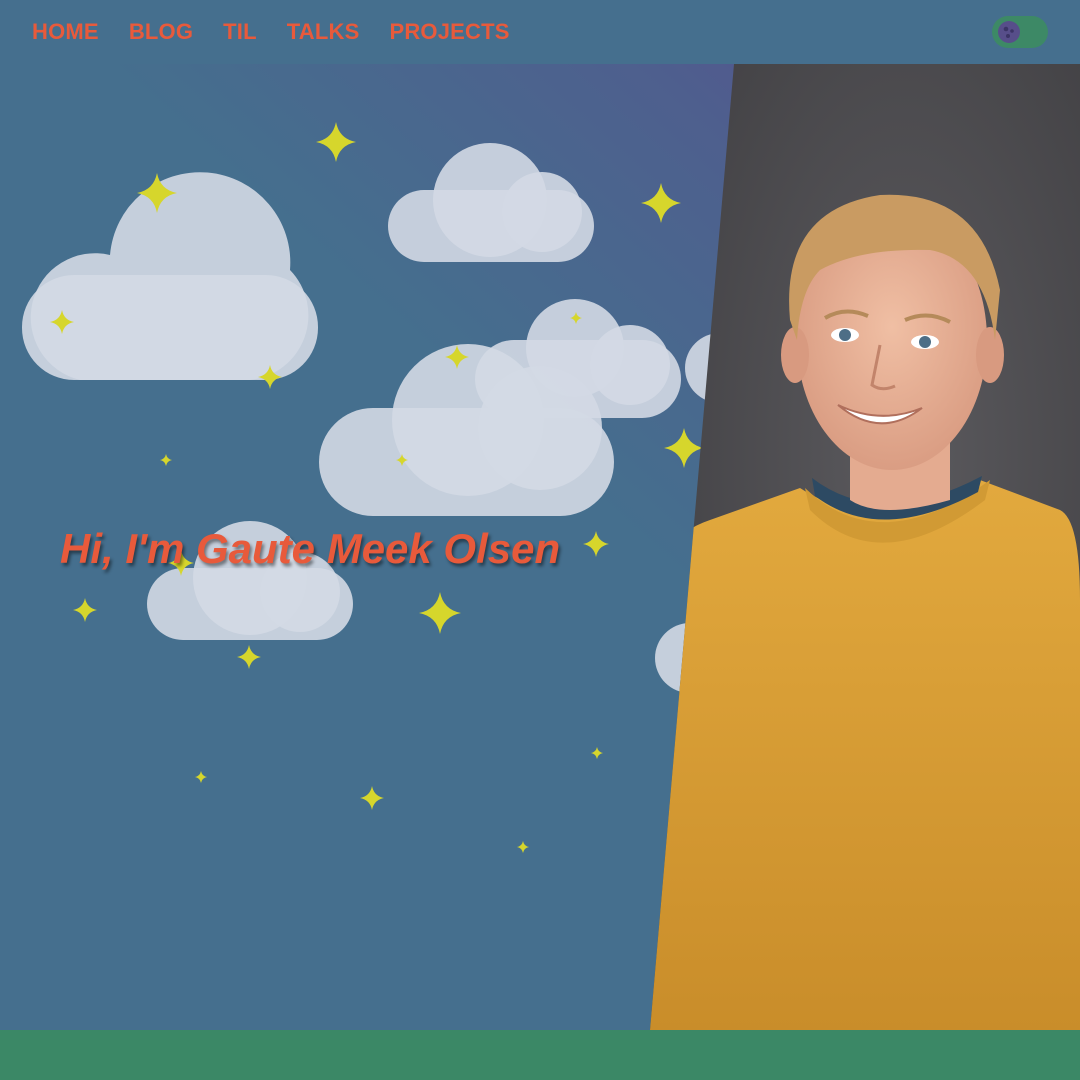 The height and width of the screenshot is (1080, 1080). I want to click on theme-toggle, so click(1020, 32).